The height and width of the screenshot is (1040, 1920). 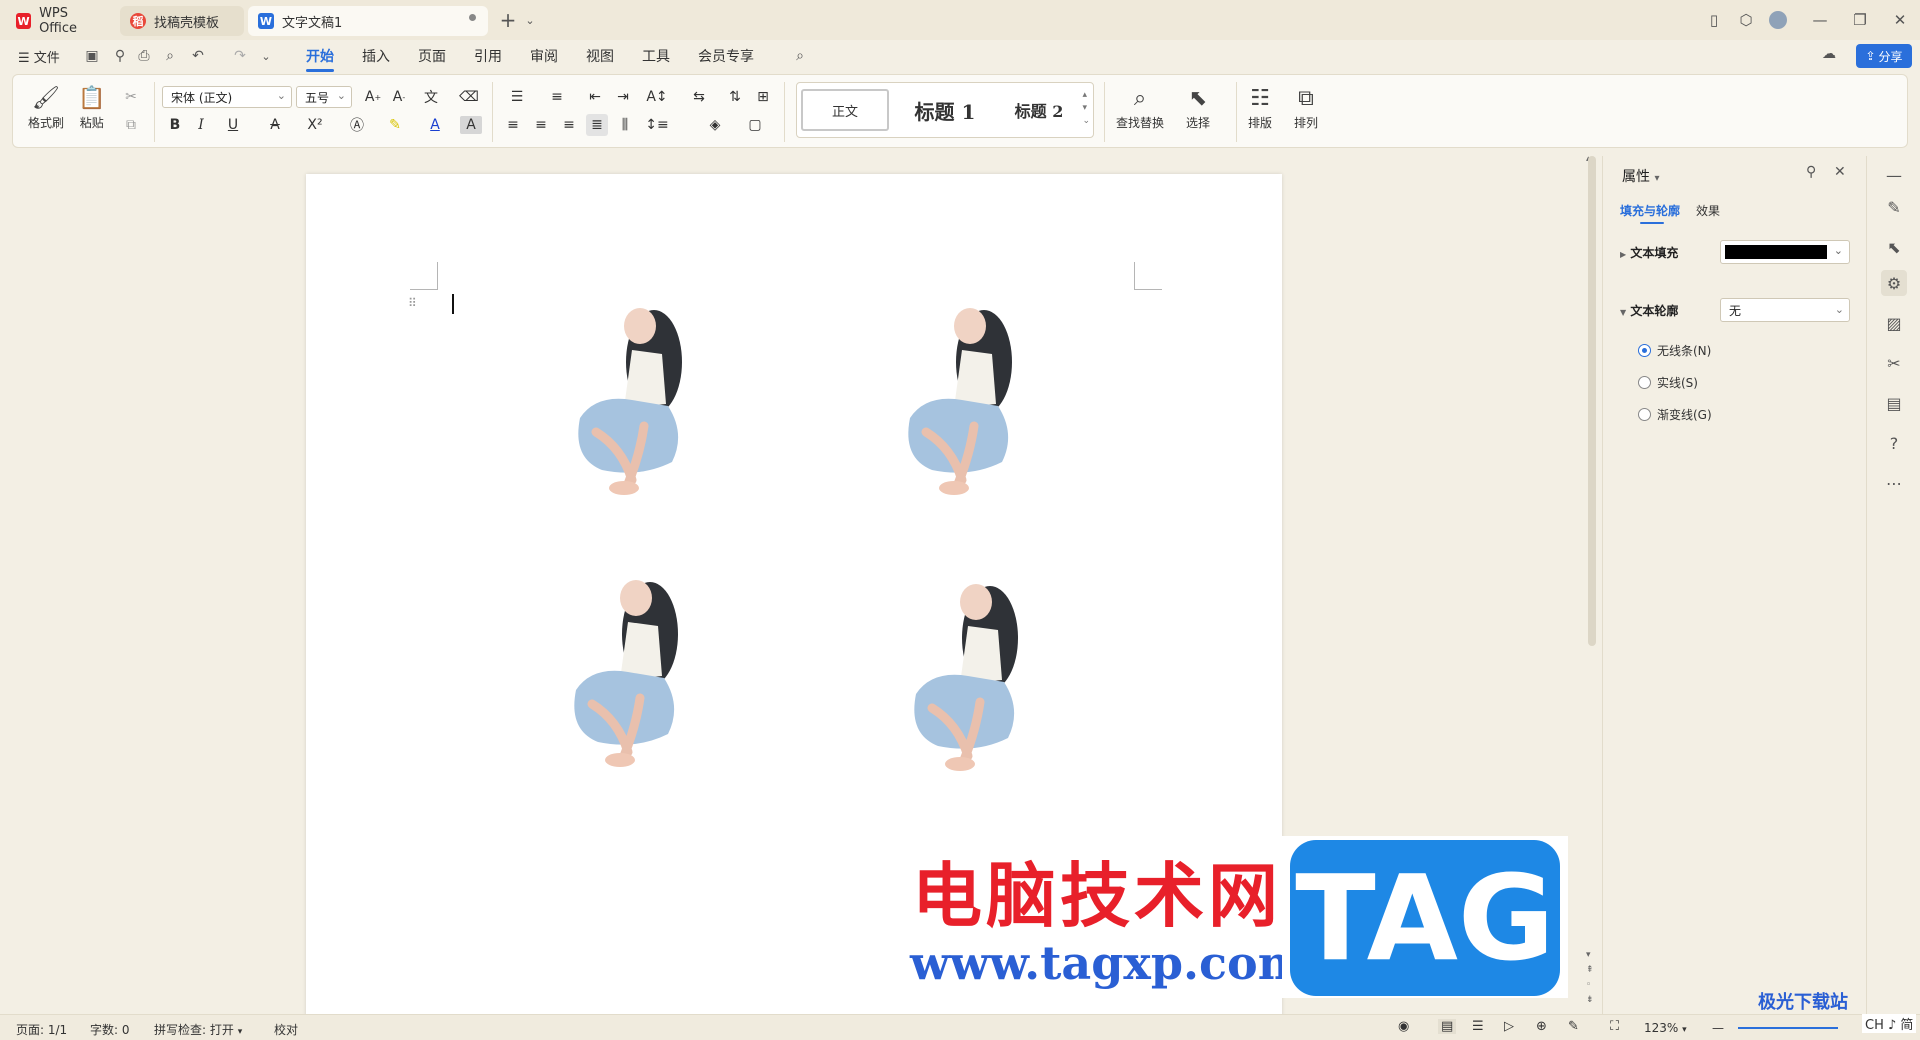 What do you see at coordinates (1831, 55) in the screenshot?
I see `cloud-icon: ☁` at bounding box center [1831, 55].